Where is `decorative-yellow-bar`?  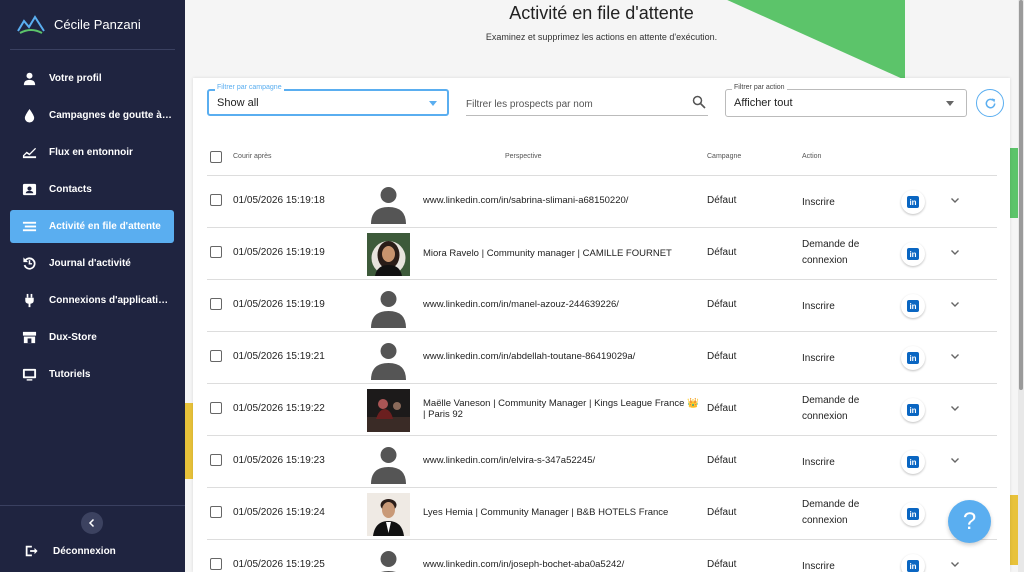
decorative-yellow-bar is located at coordinates (189, 441).